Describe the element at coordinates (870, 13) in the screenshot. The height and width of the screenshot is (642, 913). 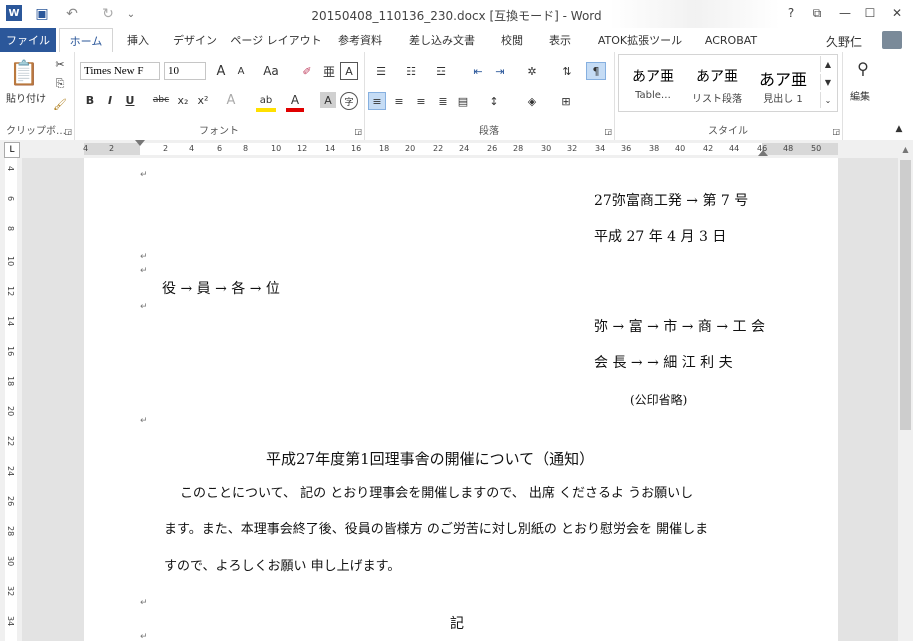
I see `maximize-button: ☐` at that location.